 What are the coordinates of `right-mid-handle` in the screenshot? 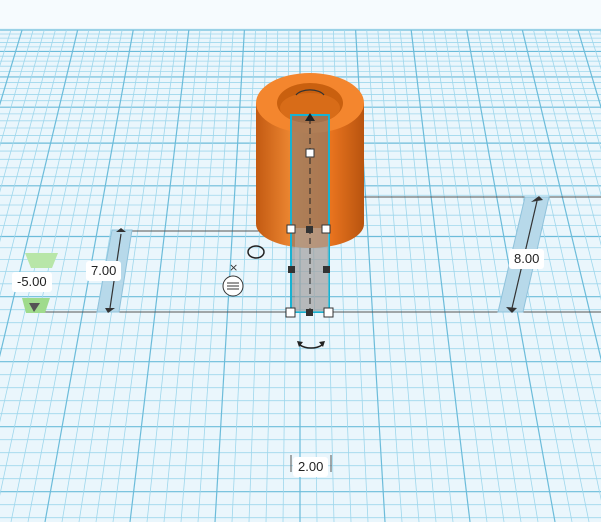 It's located at (326, 269).